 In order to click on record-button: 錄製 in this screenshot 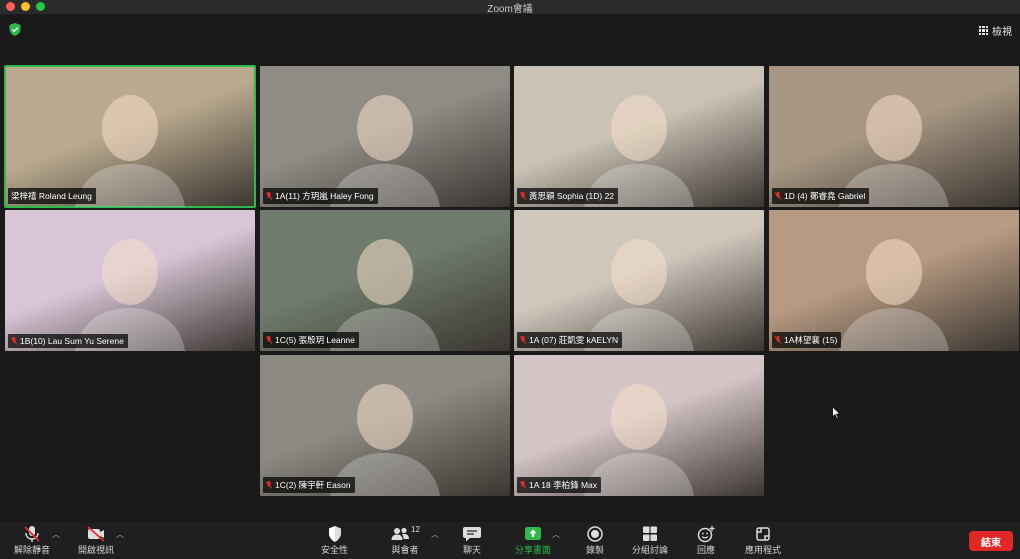, I will do `click(595, 540)`.